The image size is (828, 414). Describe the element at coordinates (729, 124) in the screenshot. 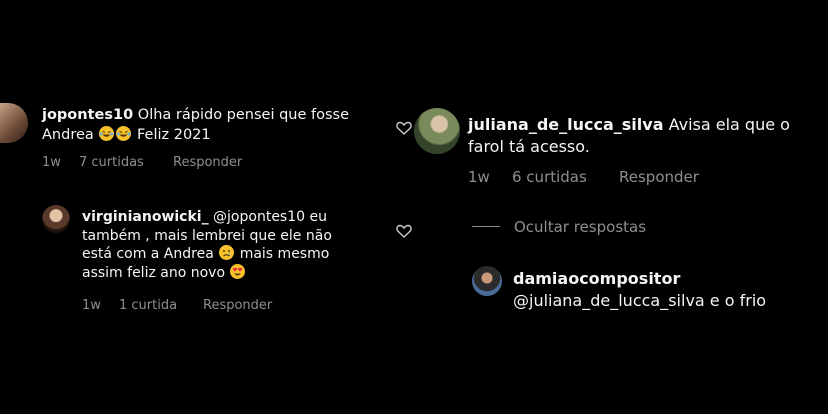

I see `comment-text: Avisa ela que o` at that location.